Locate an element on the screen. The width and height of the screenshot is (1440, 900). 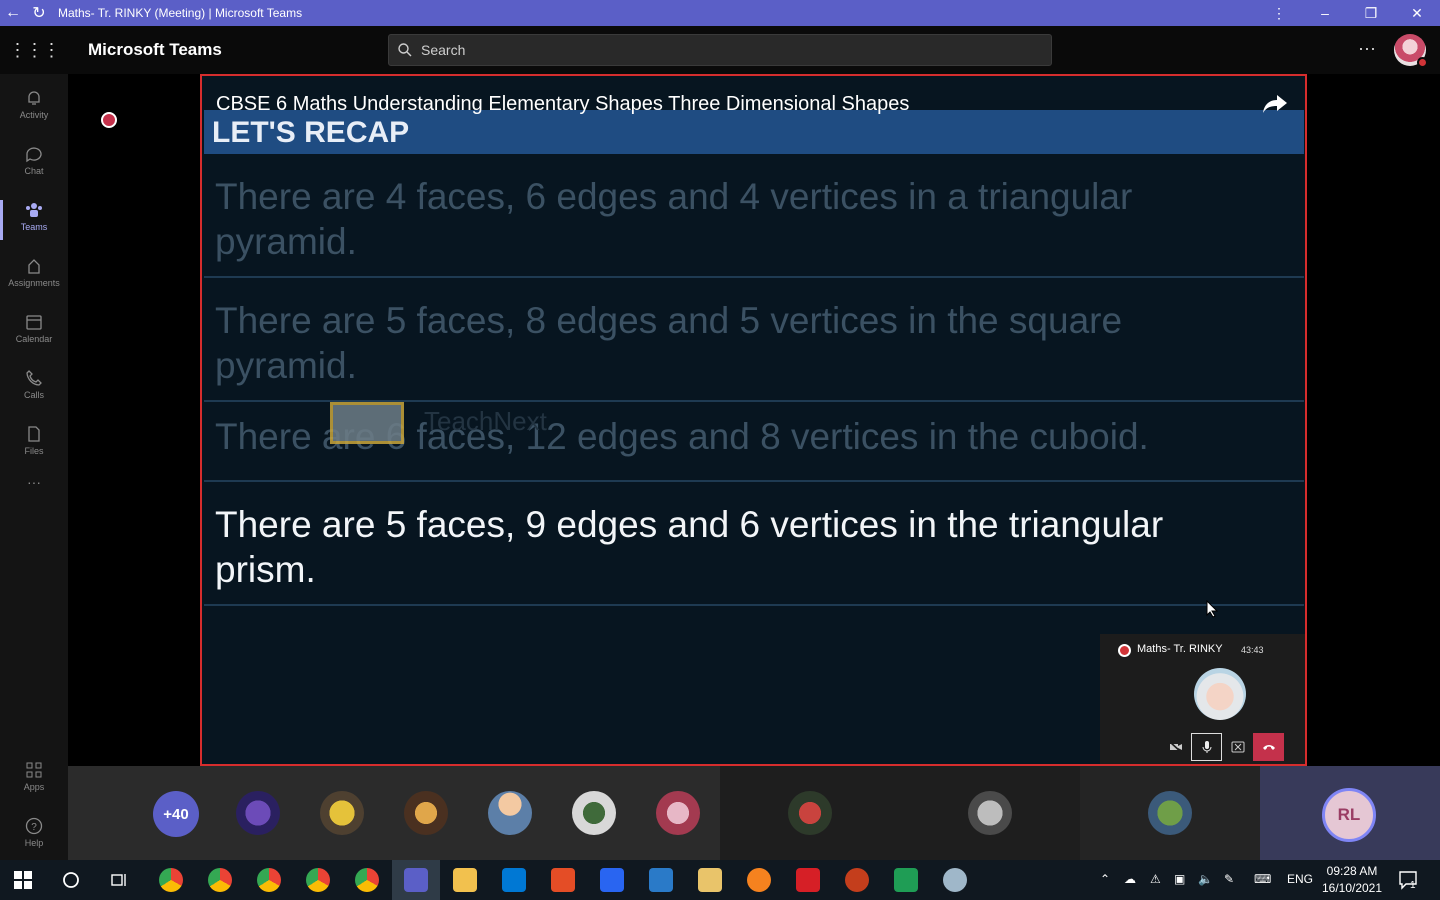
rail-item-files: Files is located at coordinates (34, 444).